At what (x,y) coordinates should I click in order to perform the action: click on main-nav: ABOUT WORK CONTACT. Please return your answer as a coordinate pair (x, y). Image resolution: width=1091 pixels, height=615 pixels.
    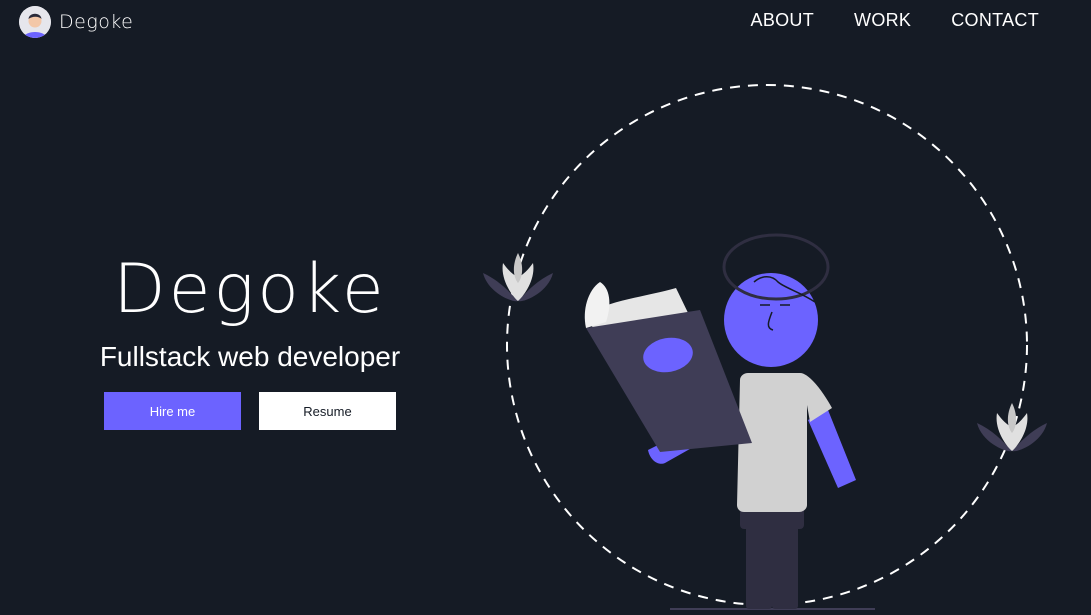
    Looking at the image, I should click on (895, 20).